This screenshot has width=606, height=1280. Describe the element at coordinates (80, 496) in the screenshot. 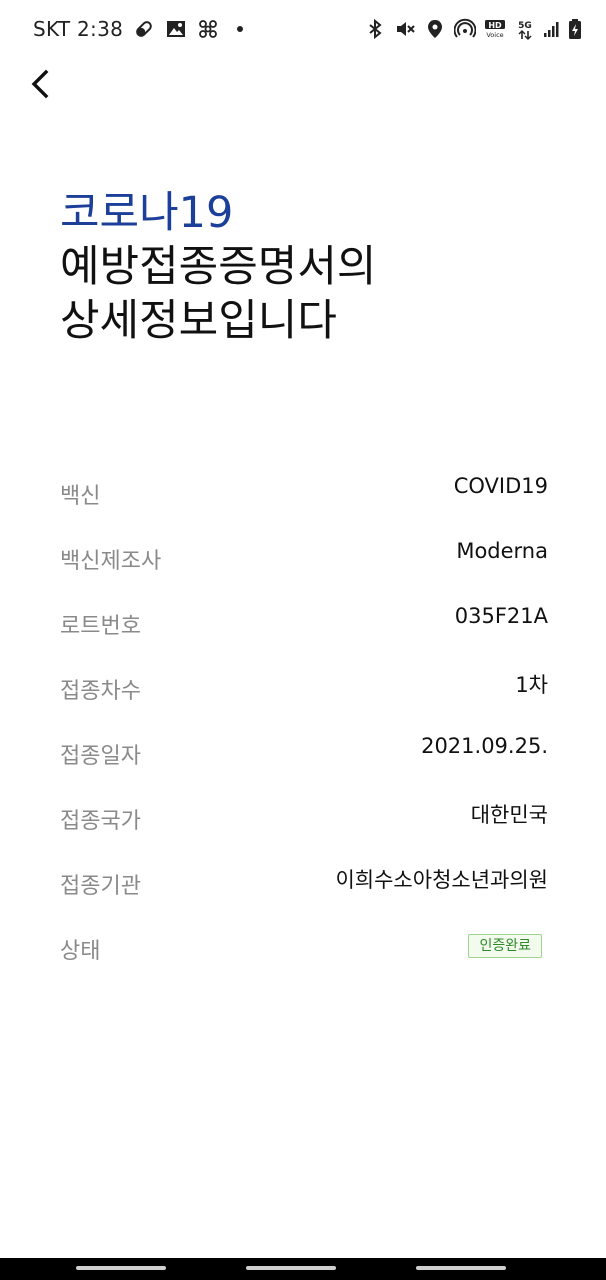

I see `detail-label: 백신` at that location.